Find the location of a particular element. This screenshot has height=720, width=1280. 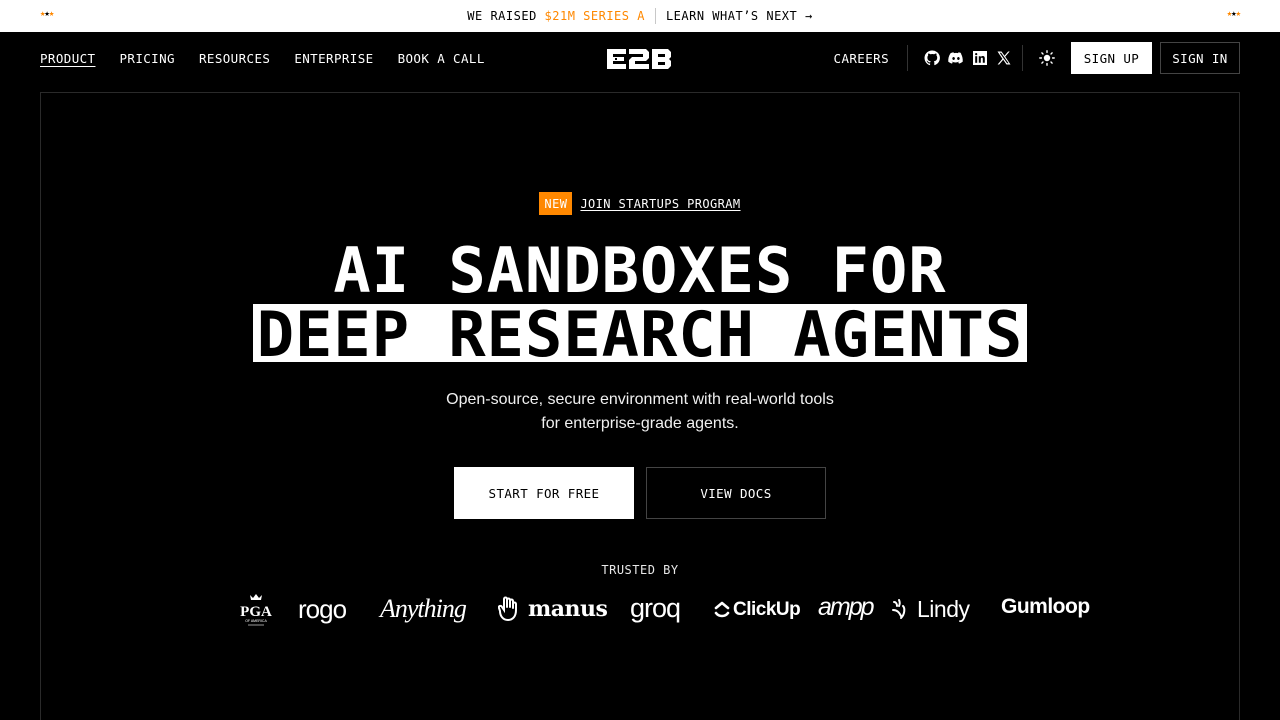

nav-divider is located at coordinates (907, 58).